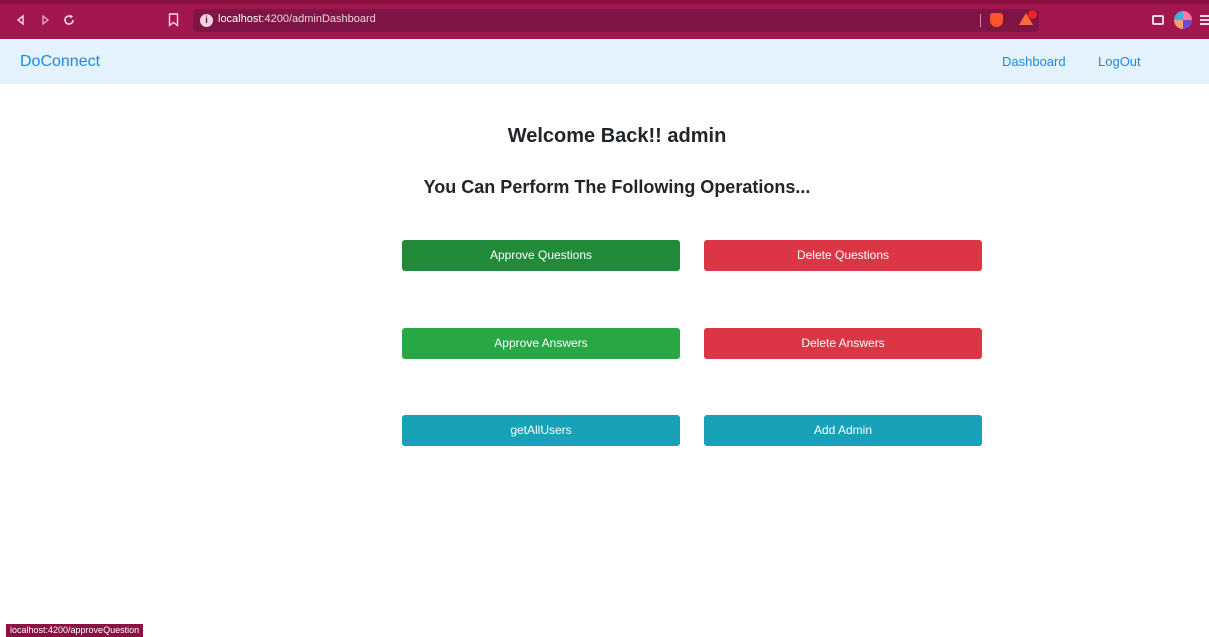  I want to click on delete-answers-button: Delete Answers, so click(843, 343).